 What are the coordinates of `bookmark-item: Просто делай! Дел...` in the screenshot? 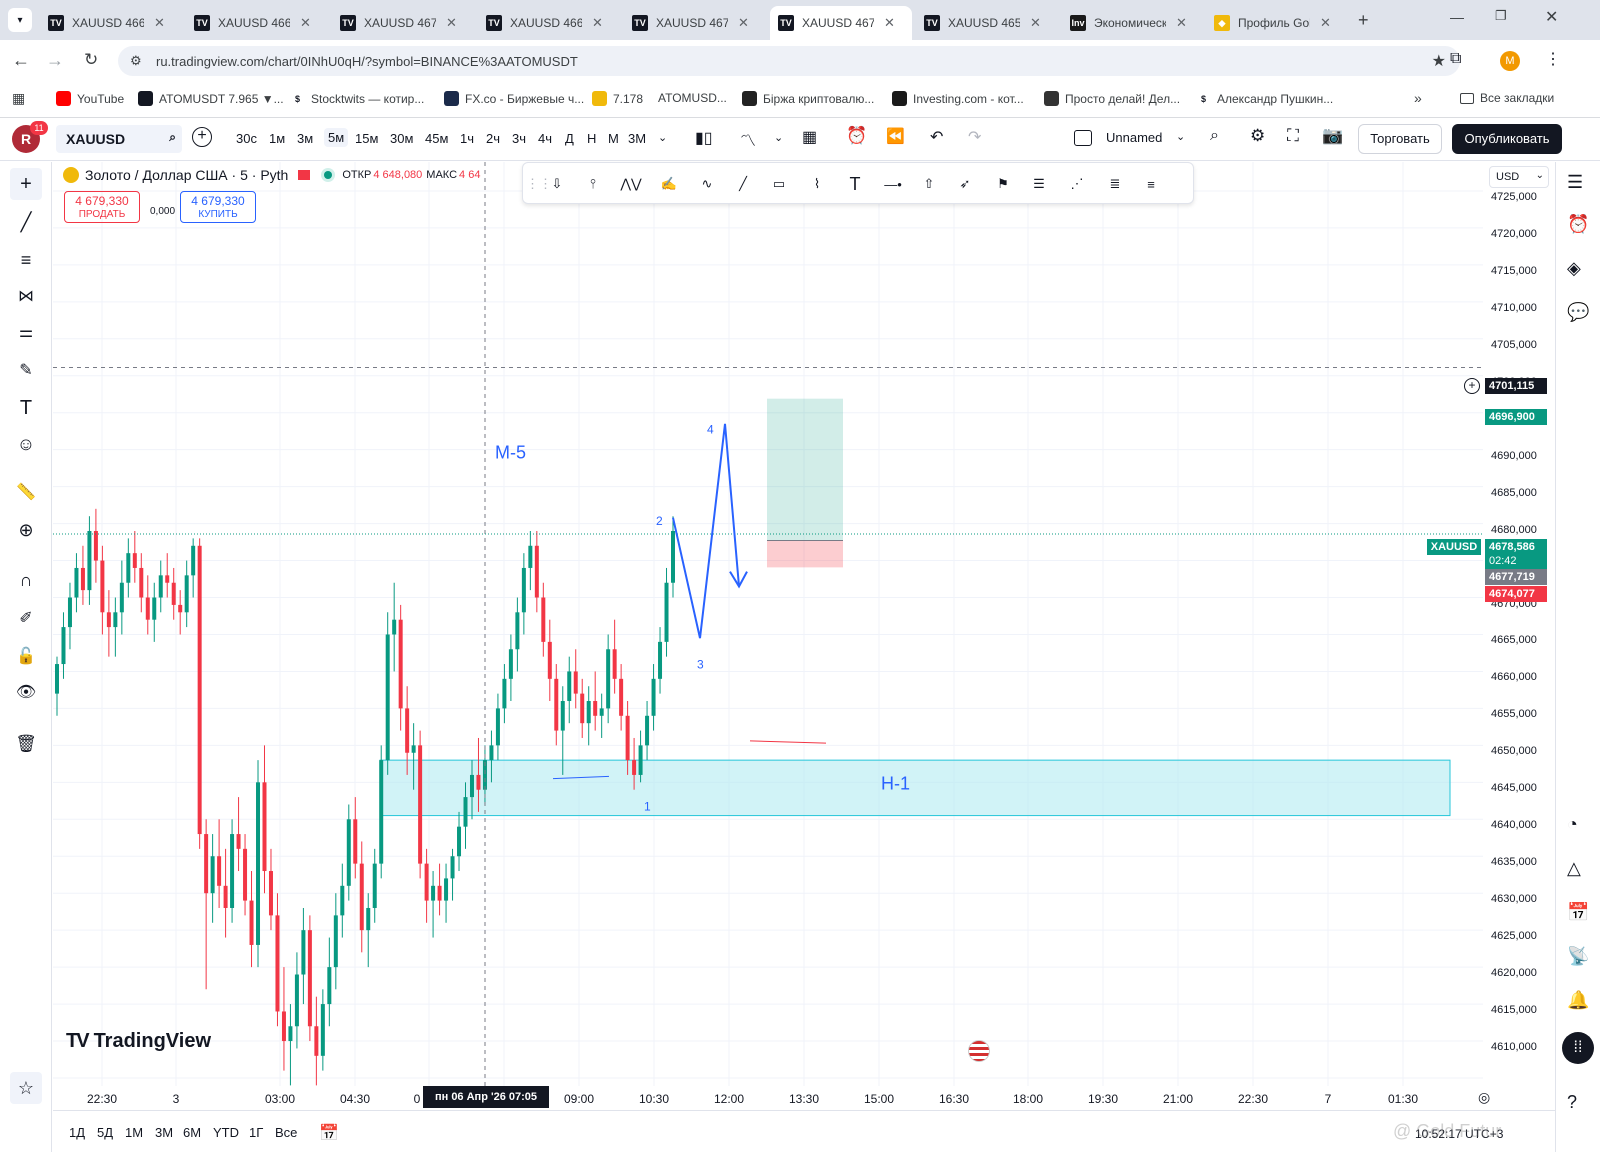 It's located at (1112, 98).